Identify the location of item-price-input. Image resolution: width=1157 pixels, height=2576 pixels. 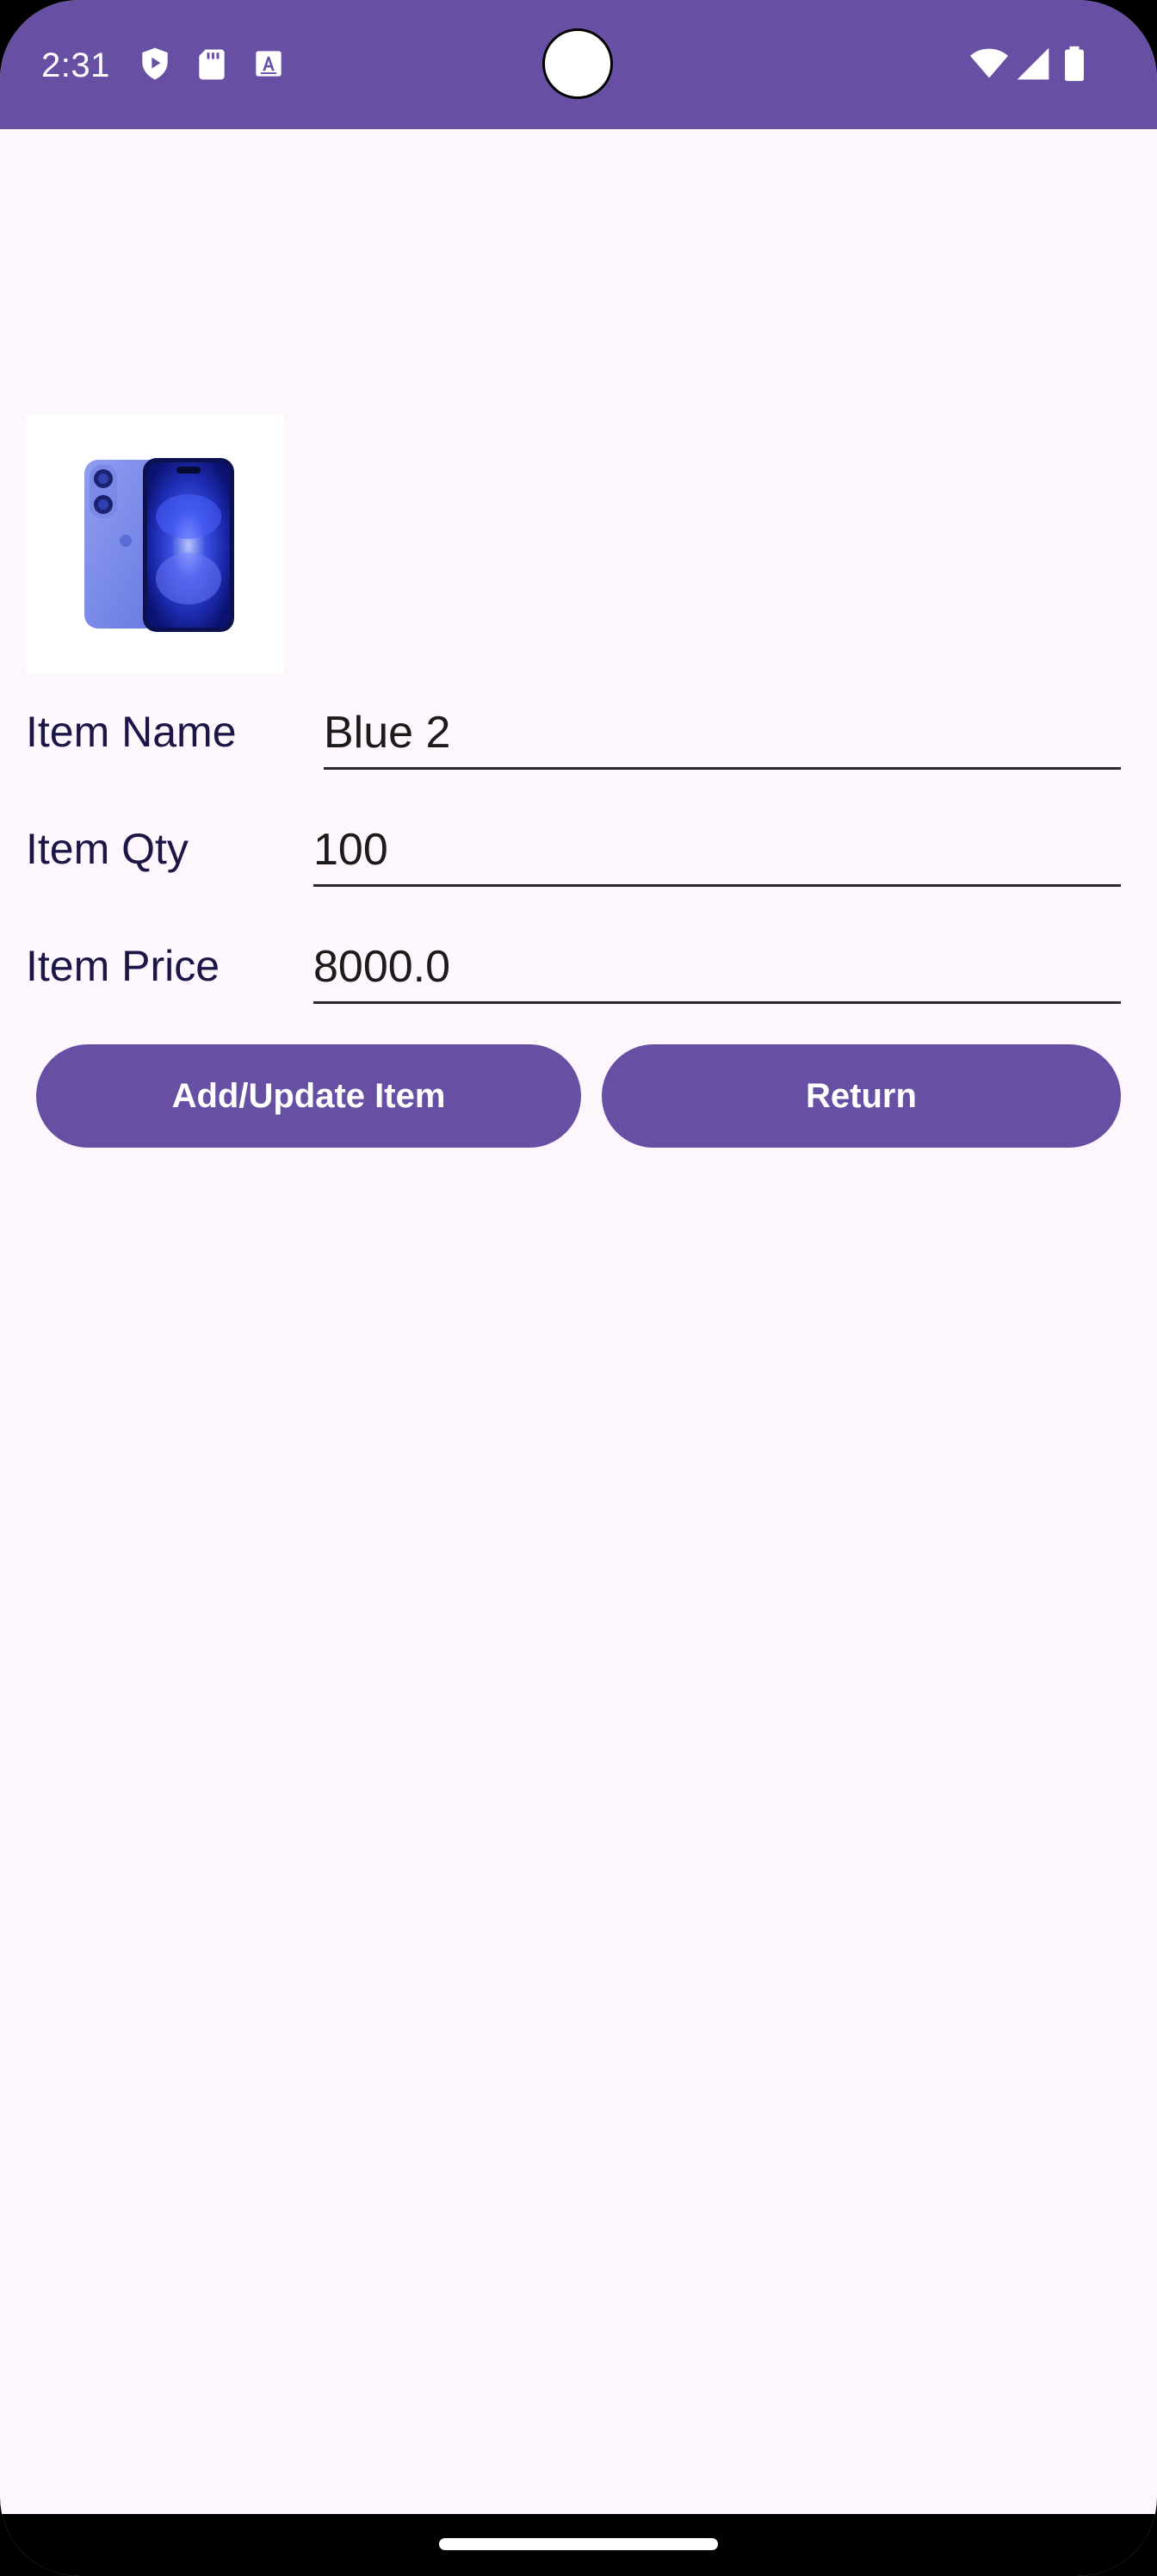
(717, 968).